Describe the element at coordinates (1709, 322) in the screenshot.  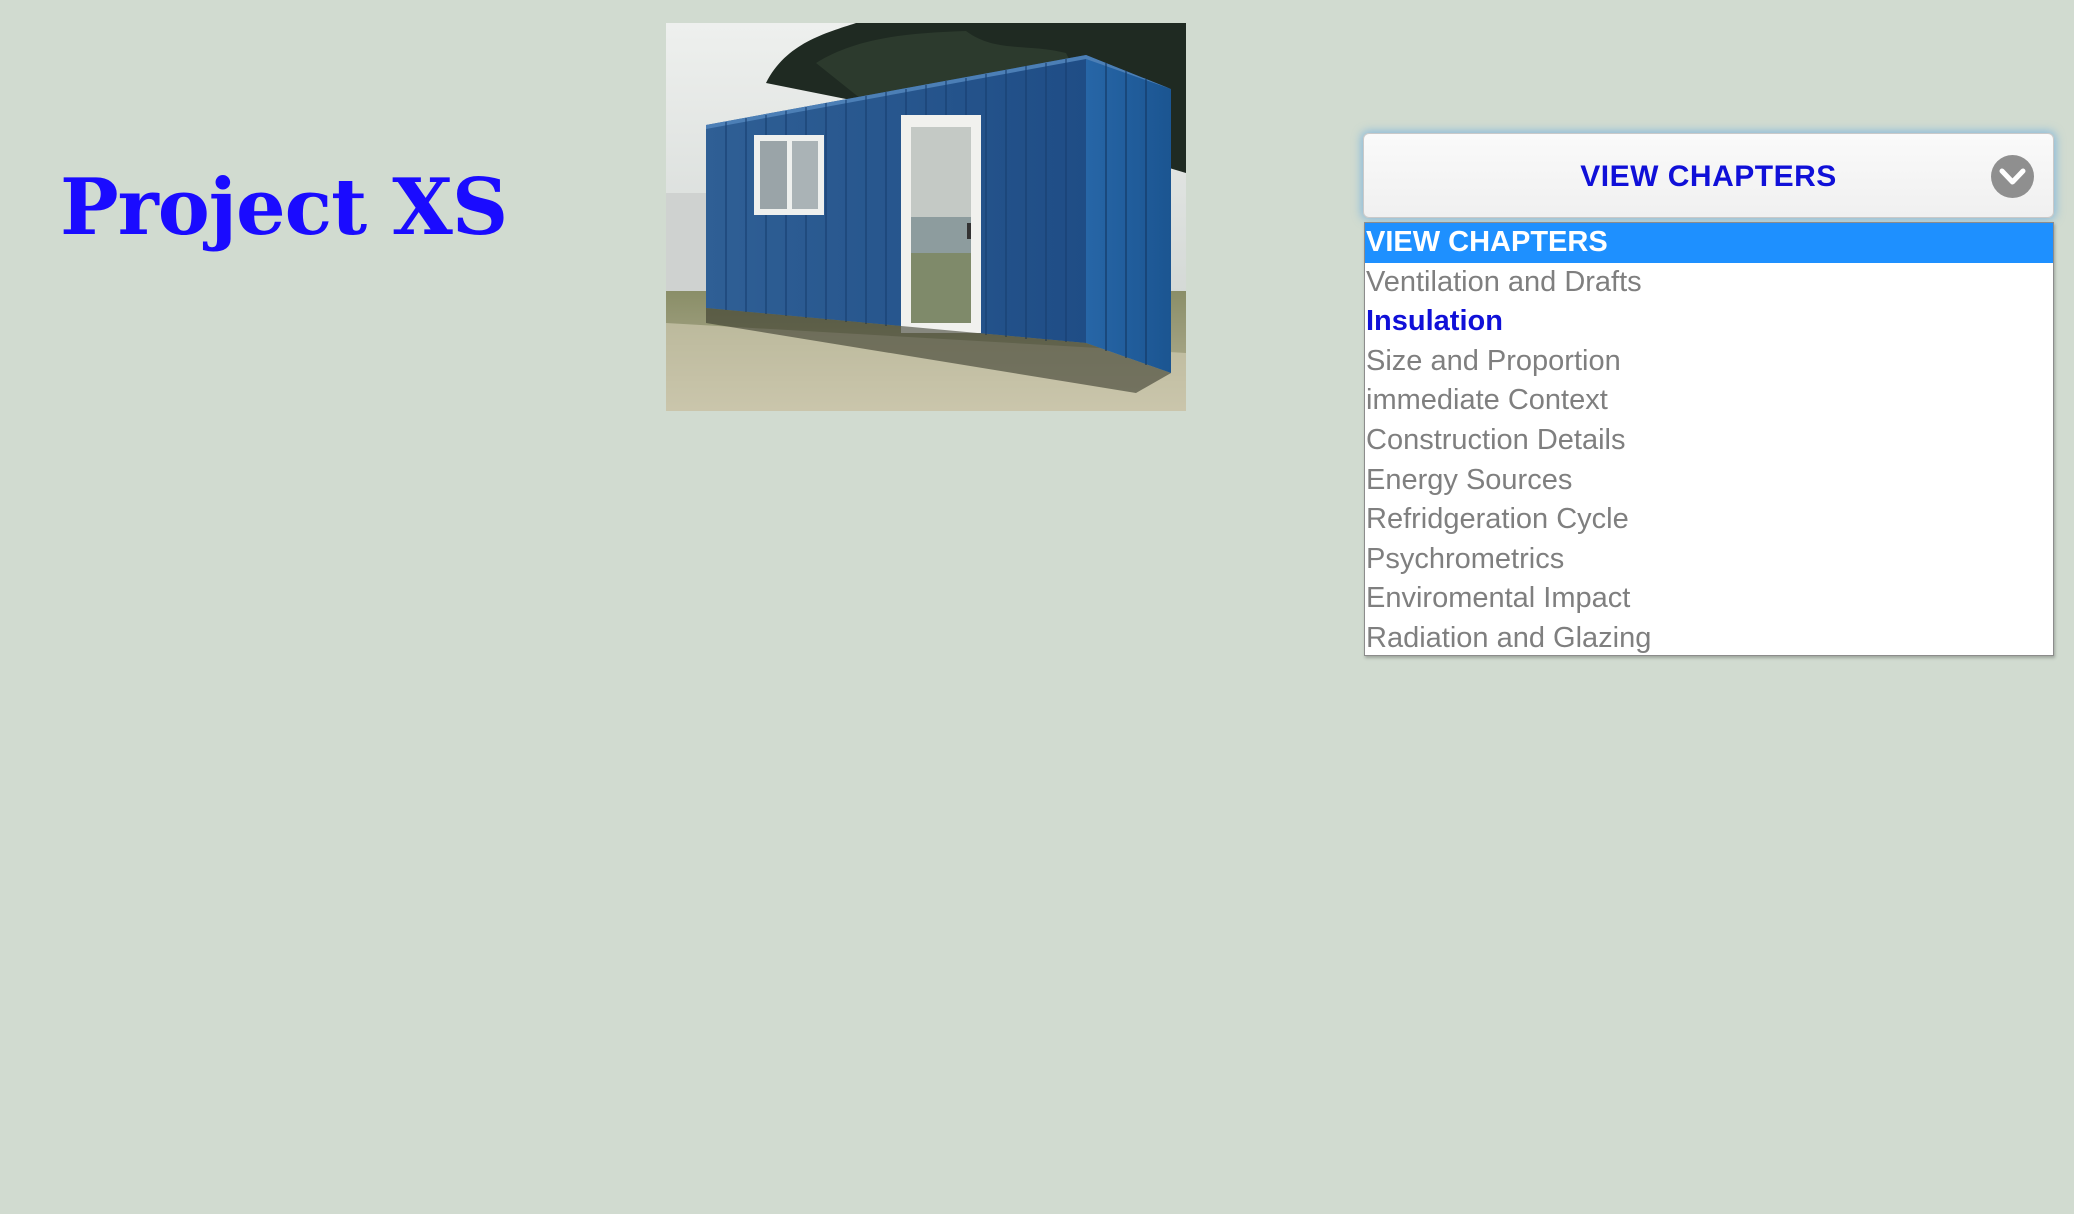
I see `chapter-option: Insulation` at that location.